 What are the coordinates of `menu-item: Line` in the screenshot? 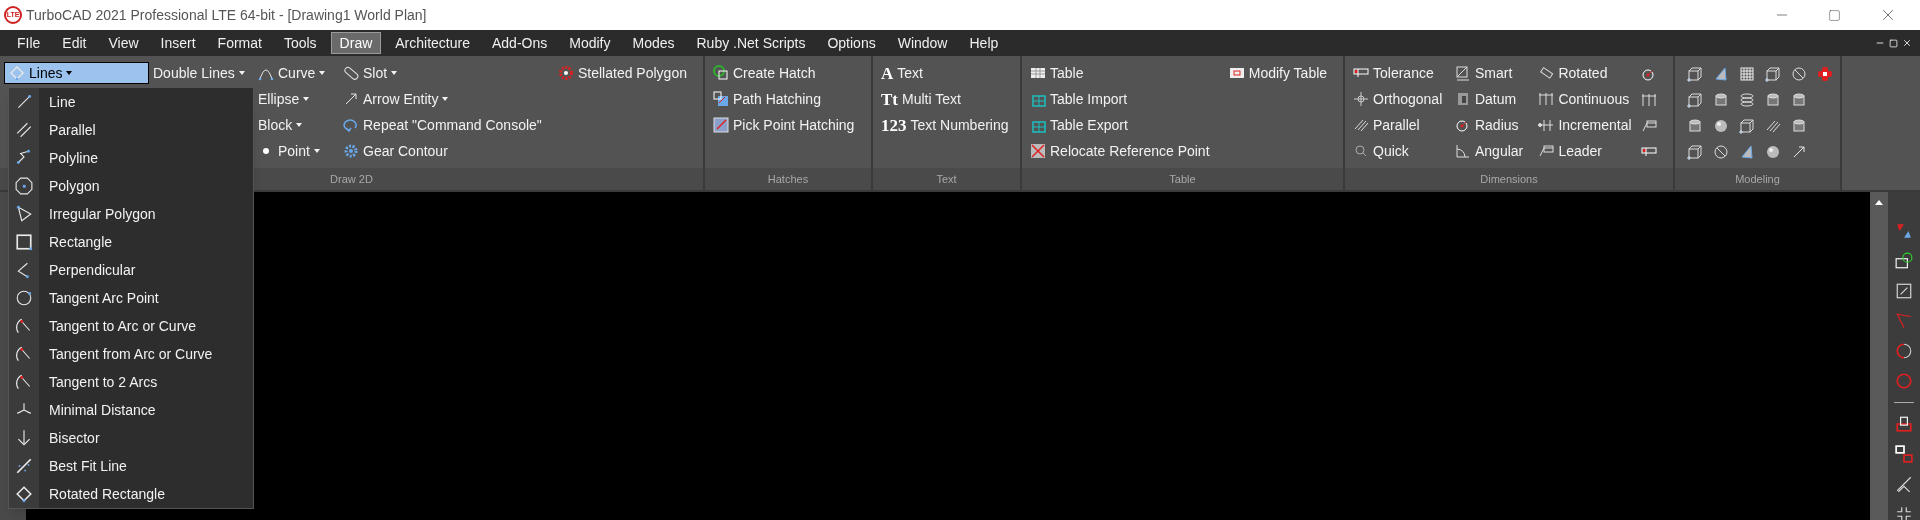 It's located at (131, 102).